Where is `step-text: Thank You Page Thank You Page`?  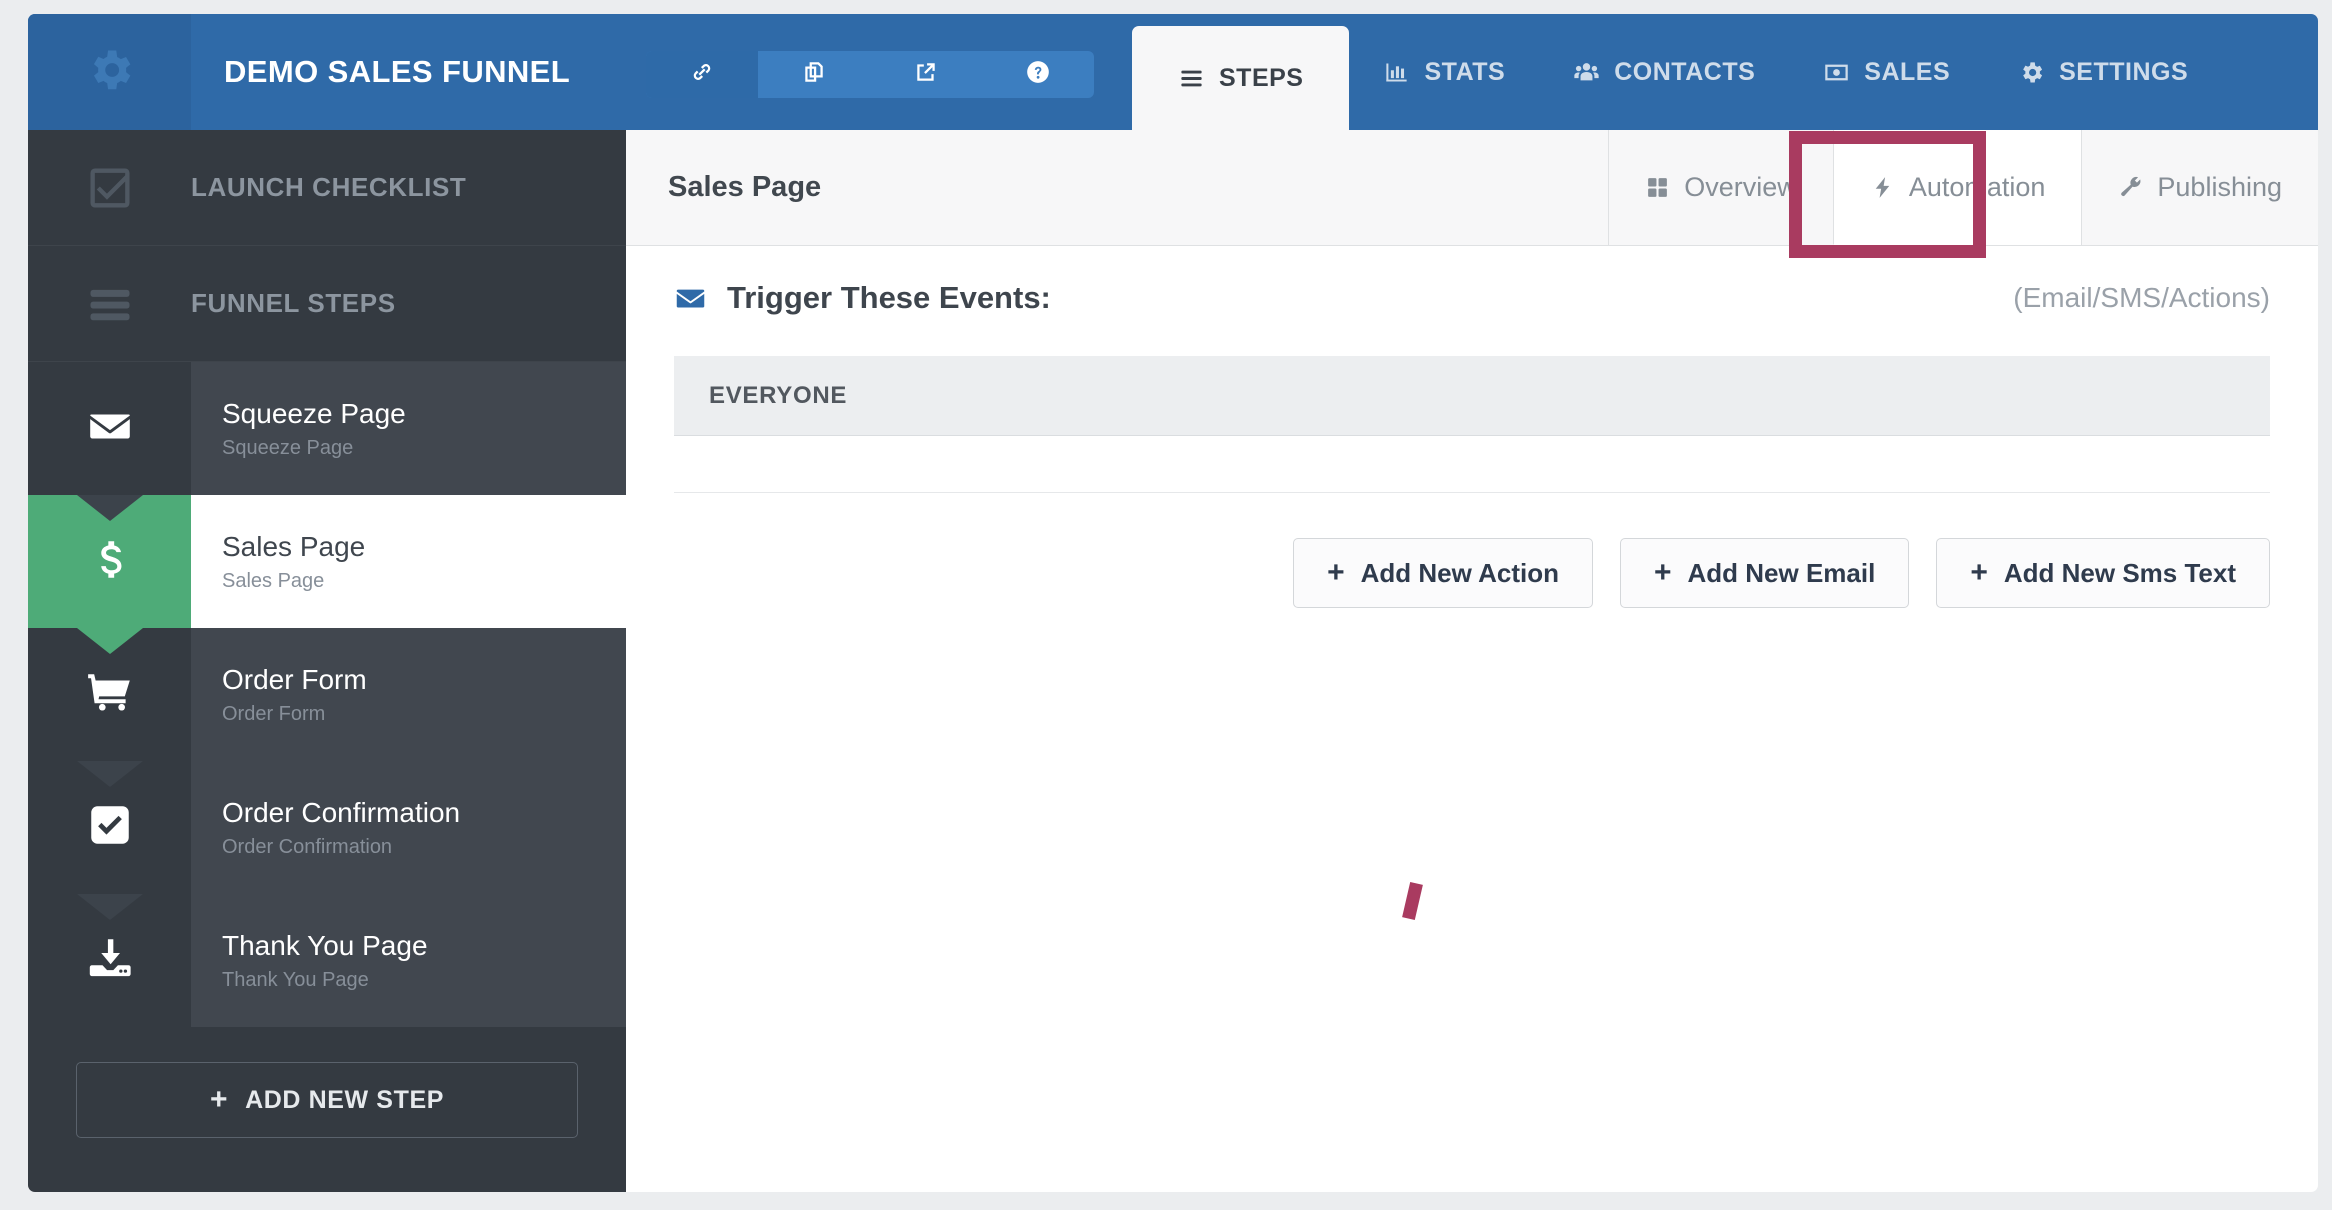
step-text: Thank You Page Thank You Page is located at coordinates (408, 960).